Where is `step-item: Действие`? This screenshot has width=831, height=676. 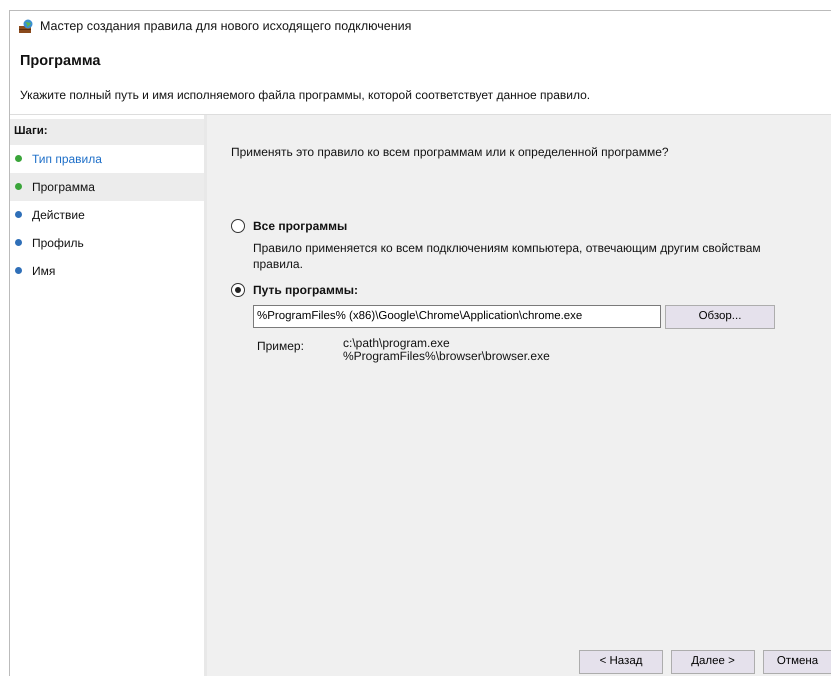
step-item: Действие is located at coordinates (107, 214).